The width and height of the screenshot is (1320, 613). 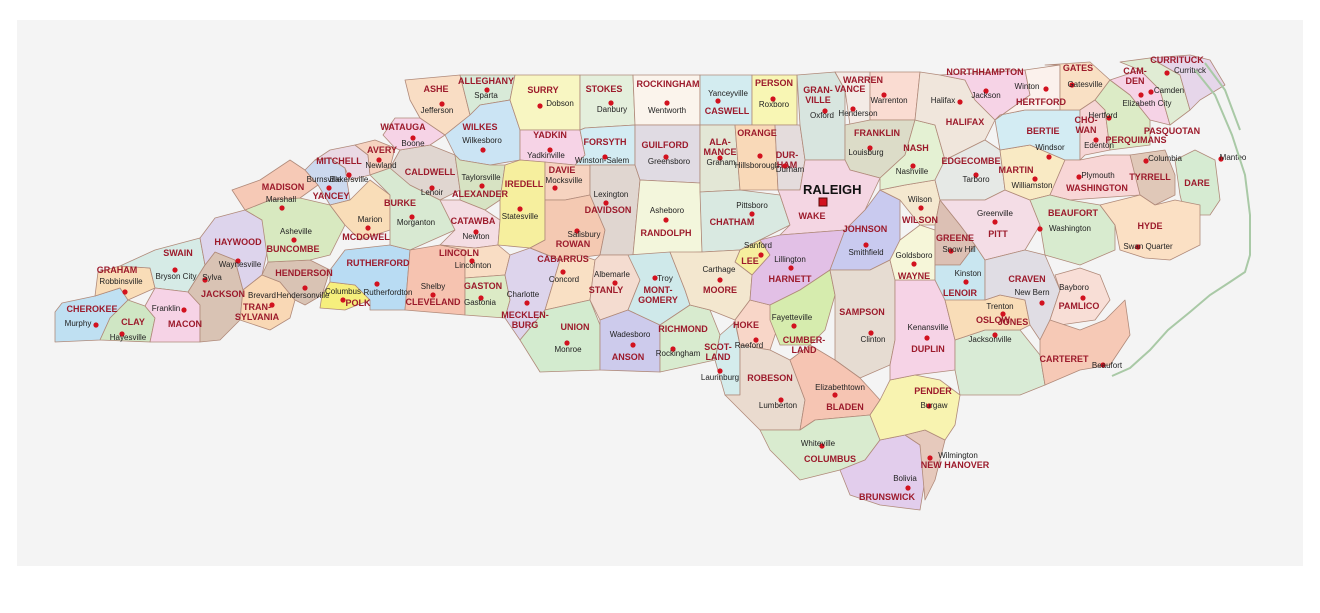 I want to click on county-seat-label: Taylorsville, so click(x=481, y=177).